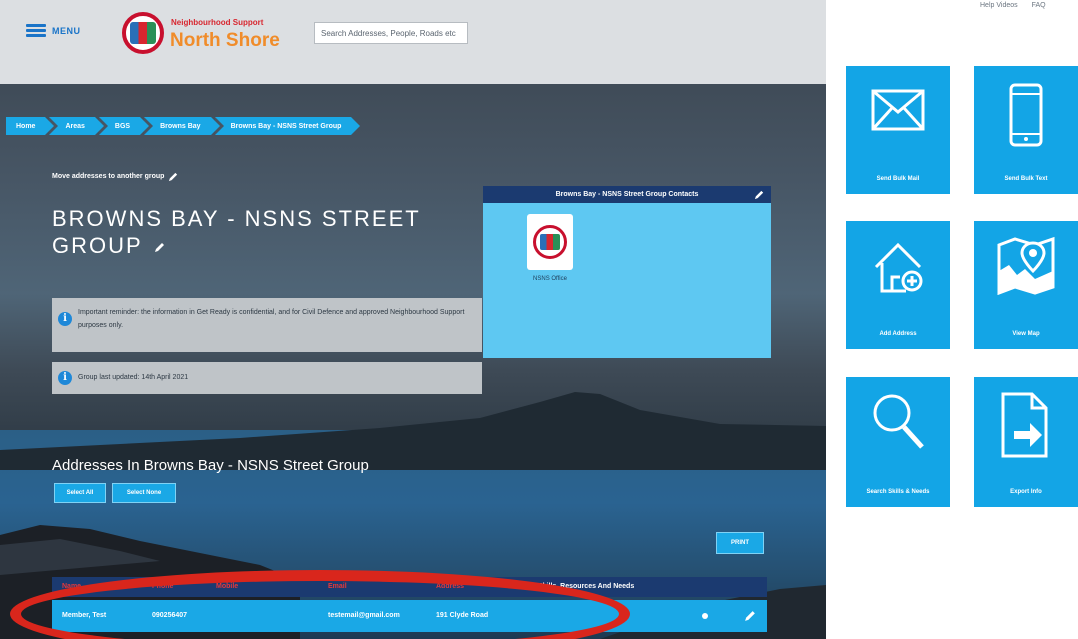 This screenshot has width=1078, height=639. What do you see at coordinates (1026, 425) in the screenshot?
I see `file-export-icon` at bounding box center [1026, 425].